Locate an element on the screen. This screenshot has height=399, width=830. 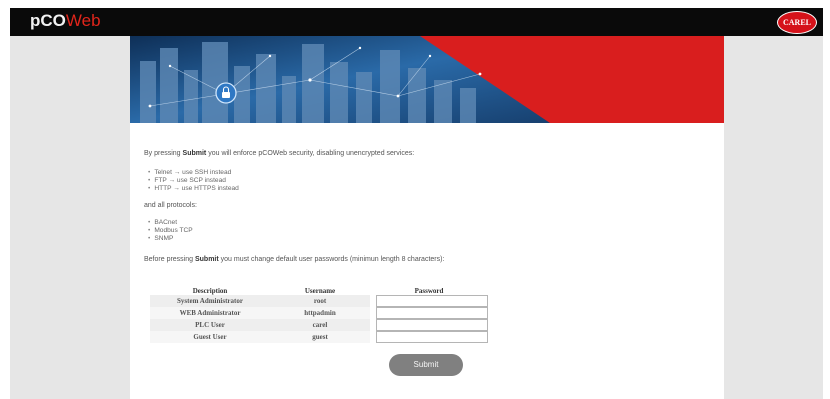
note-pre: Before pressing is located at coordinates (169, 259).